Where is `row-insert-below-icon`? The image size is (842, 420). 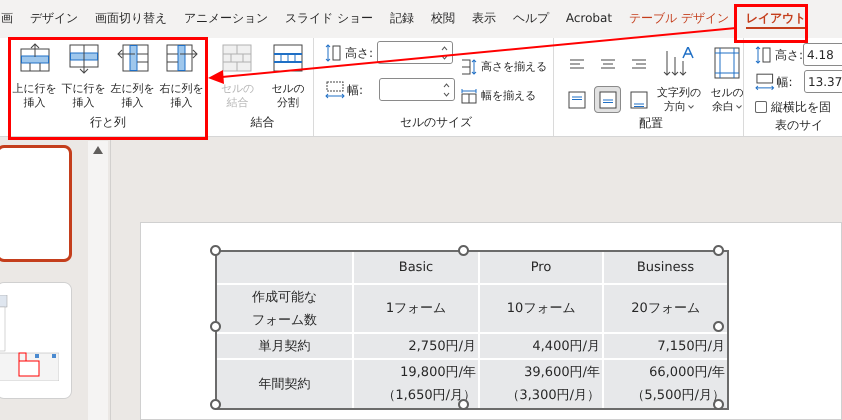 row-insert-below-icon is located at coordinates (84, 59).